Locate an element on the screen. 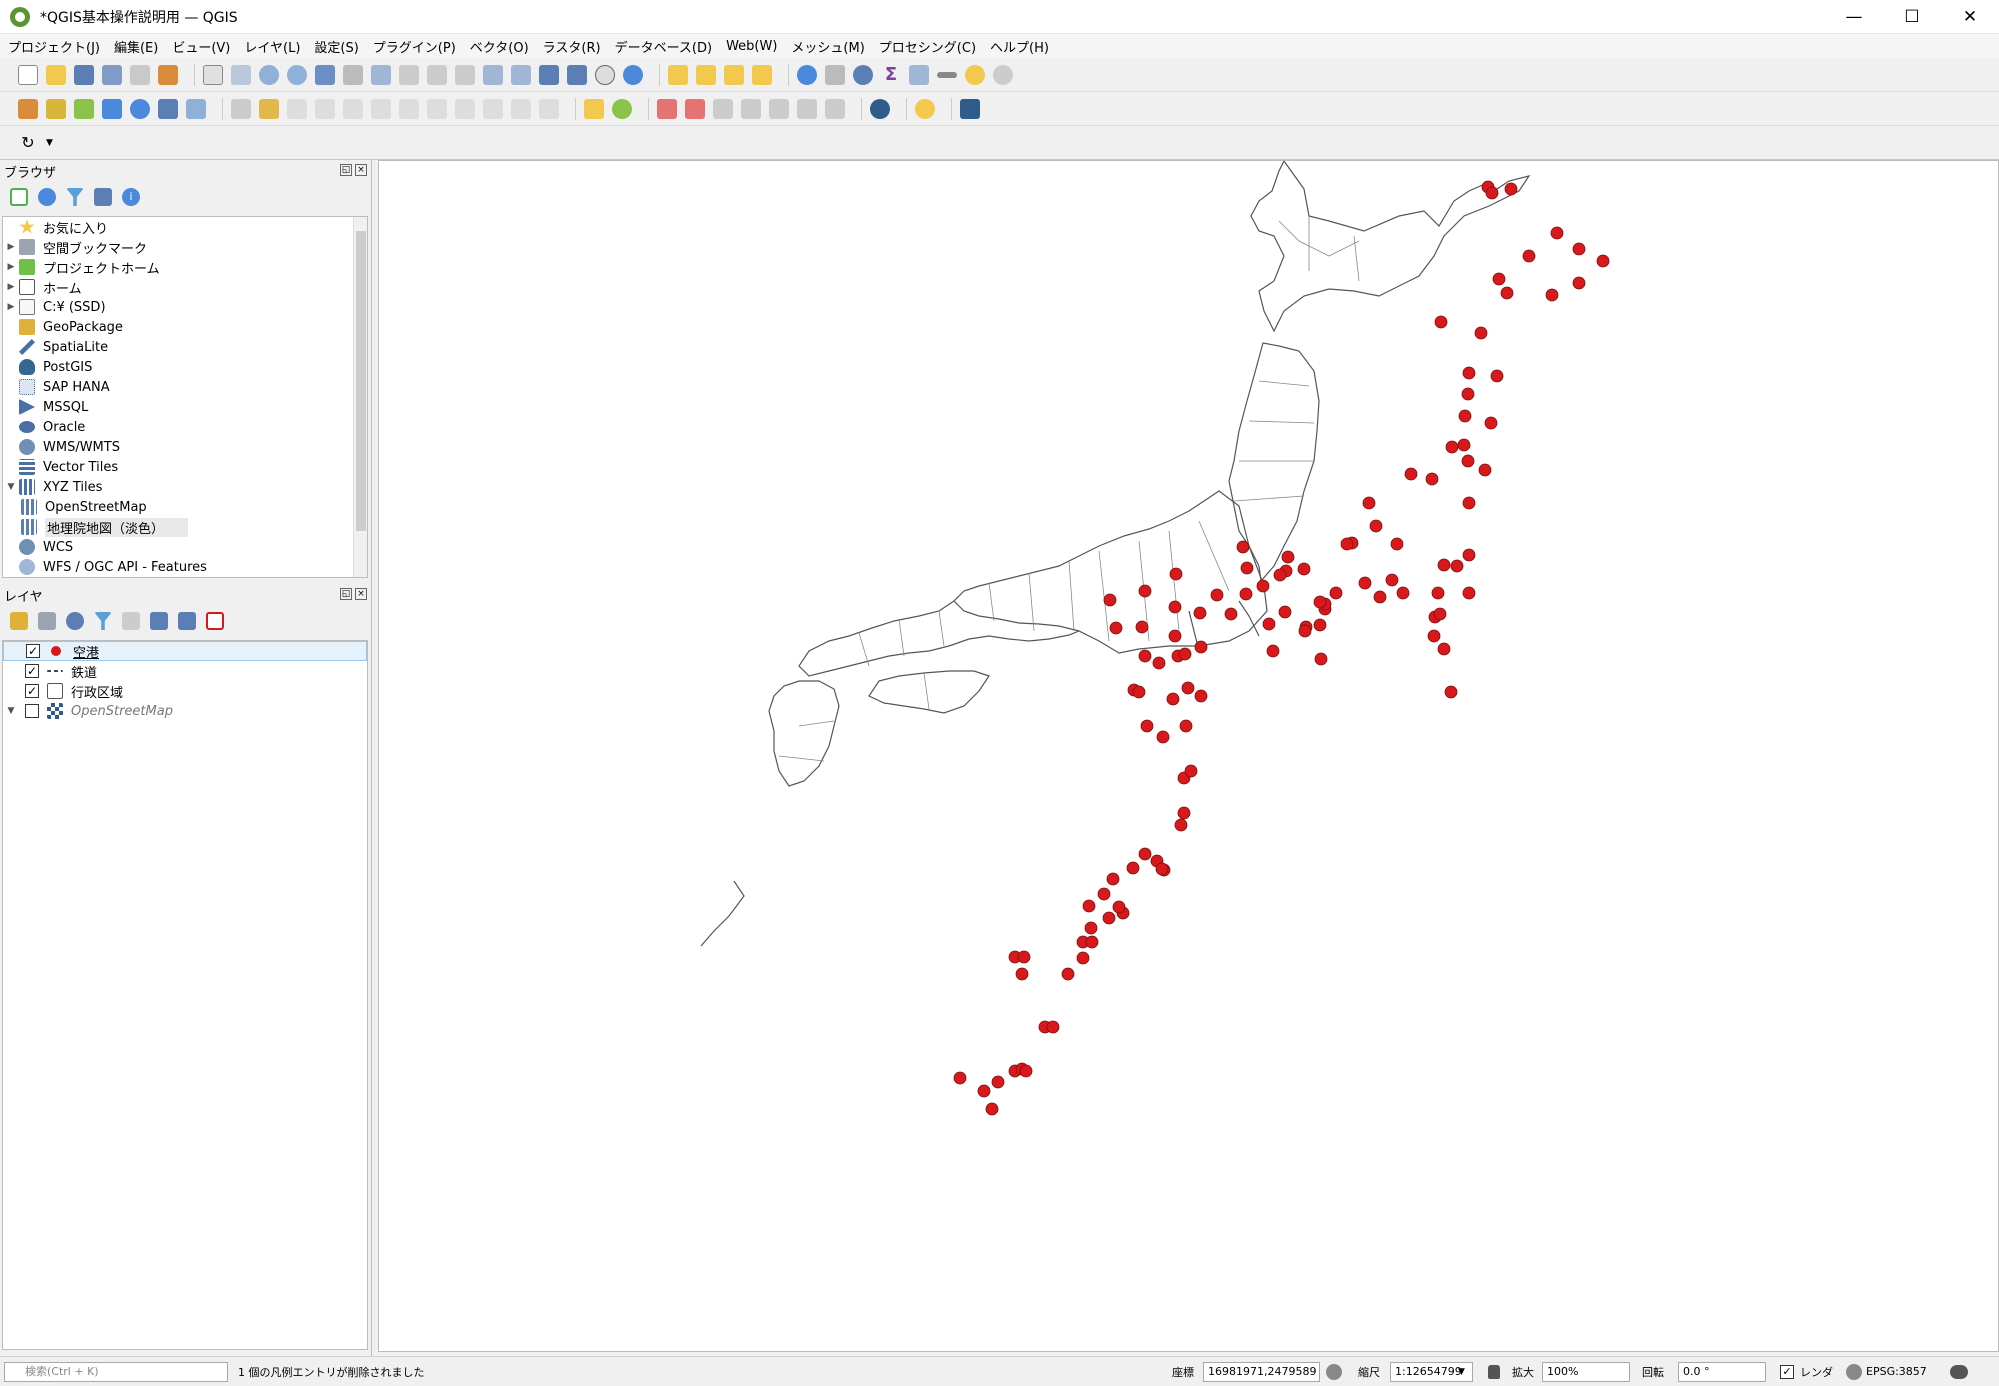  open-table-icon is located at coordinates (919, 74).